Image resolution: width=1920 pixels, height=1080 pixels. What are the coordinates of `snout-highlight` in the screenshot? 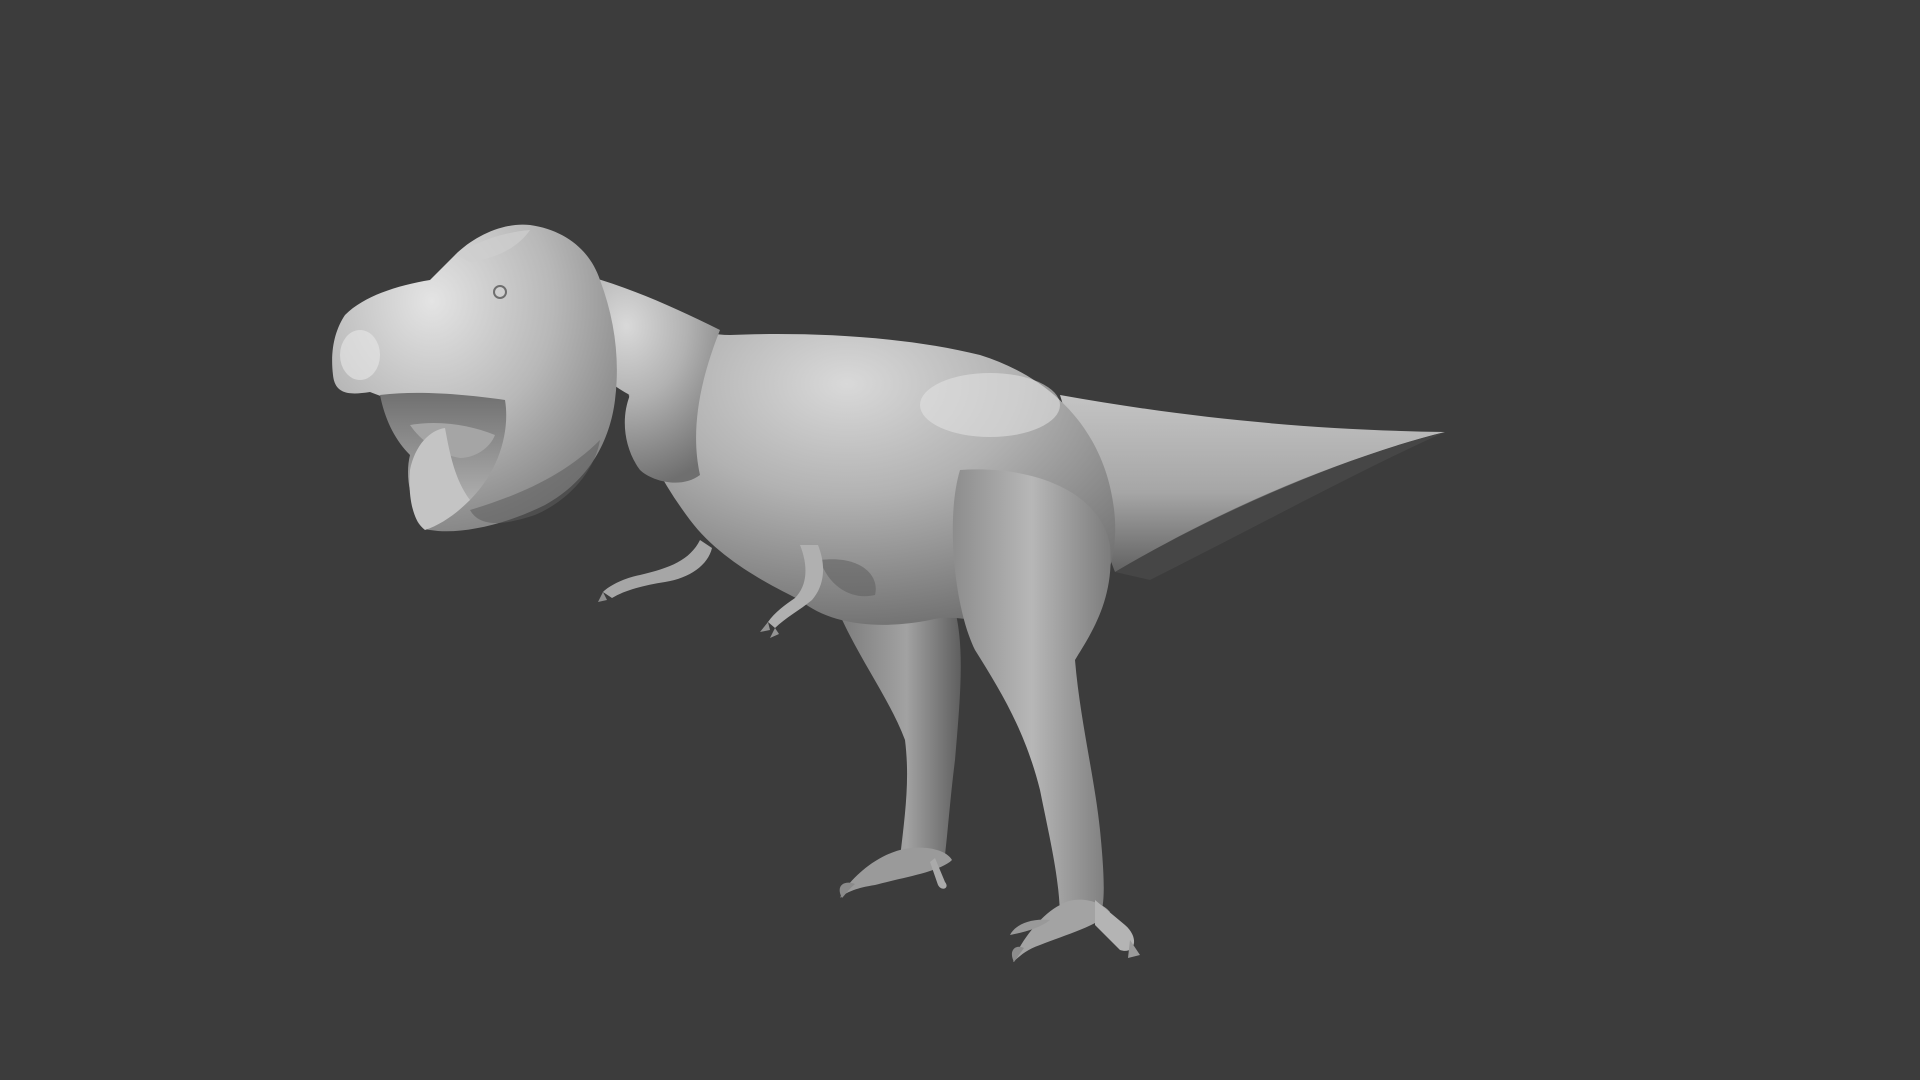 It's located at (360, 355).